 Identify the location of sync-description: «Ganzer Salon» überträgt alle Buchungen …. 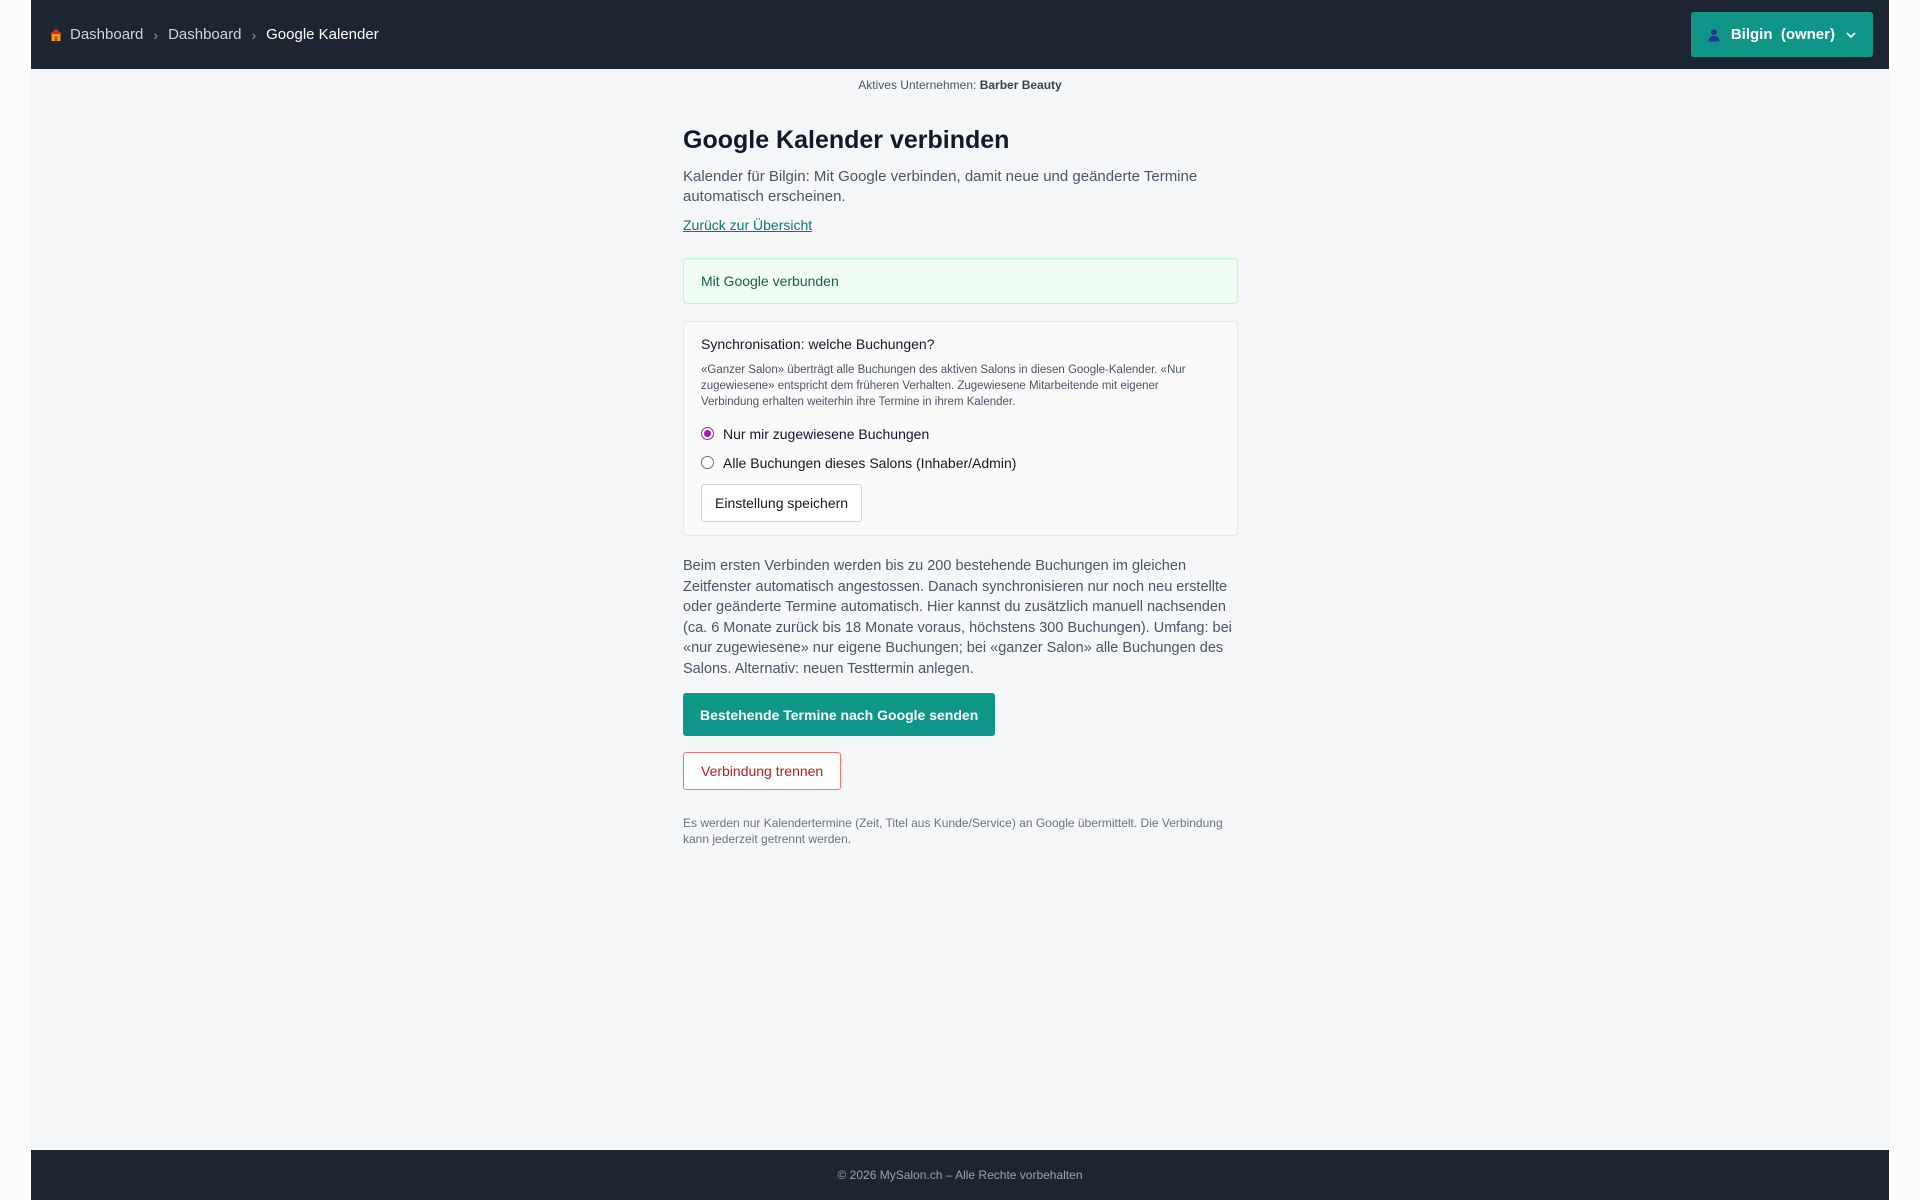
(943, 386).